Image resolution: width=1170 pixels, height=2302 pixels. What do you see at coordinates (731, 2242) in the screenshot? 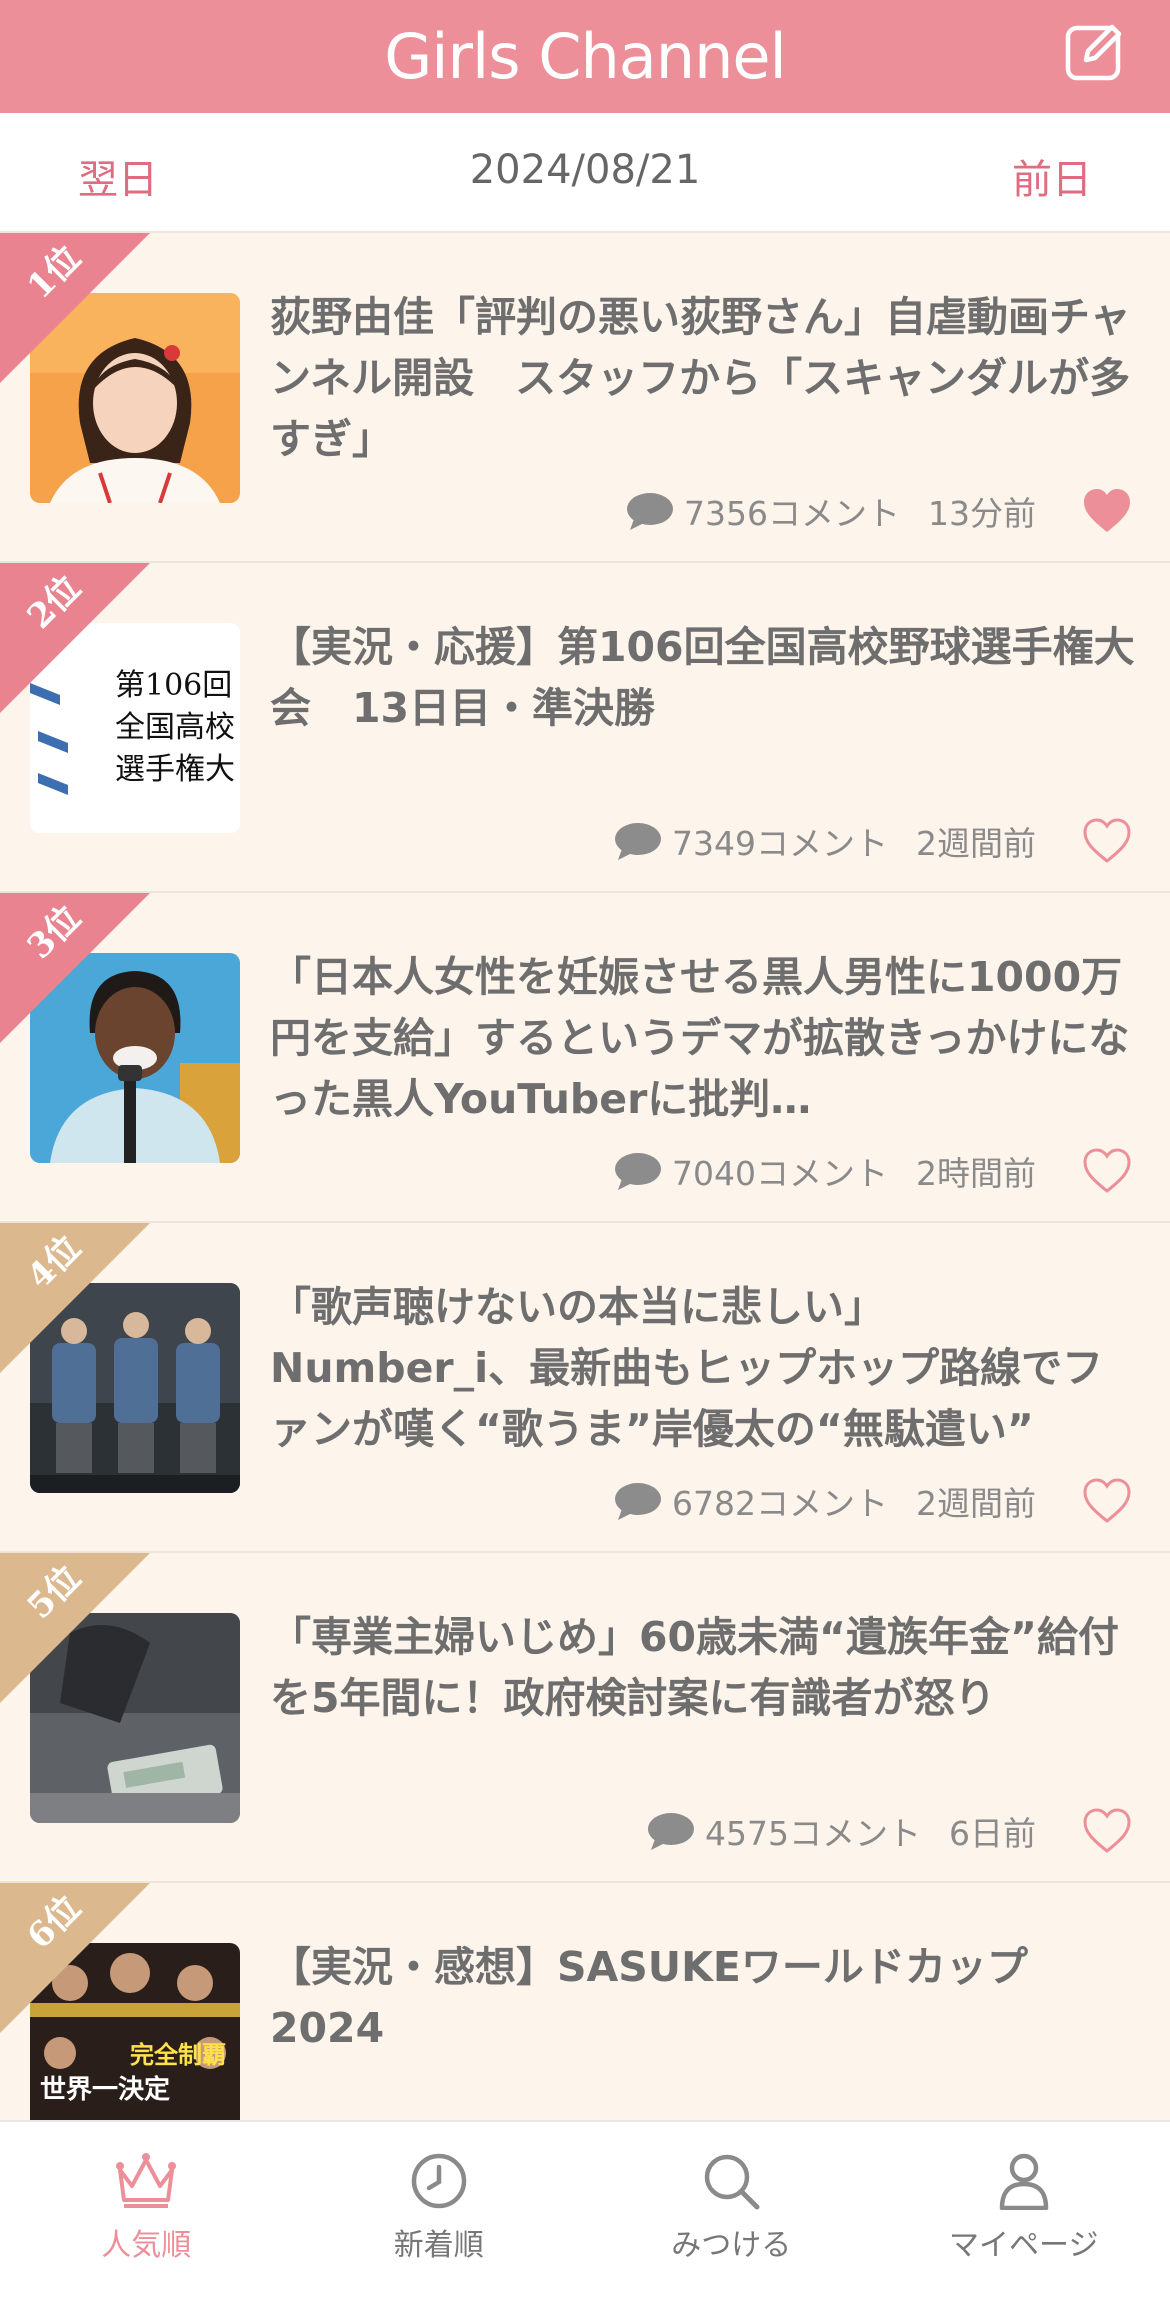
I see `tab-label: みつける` at bounding box center [731, 2242].